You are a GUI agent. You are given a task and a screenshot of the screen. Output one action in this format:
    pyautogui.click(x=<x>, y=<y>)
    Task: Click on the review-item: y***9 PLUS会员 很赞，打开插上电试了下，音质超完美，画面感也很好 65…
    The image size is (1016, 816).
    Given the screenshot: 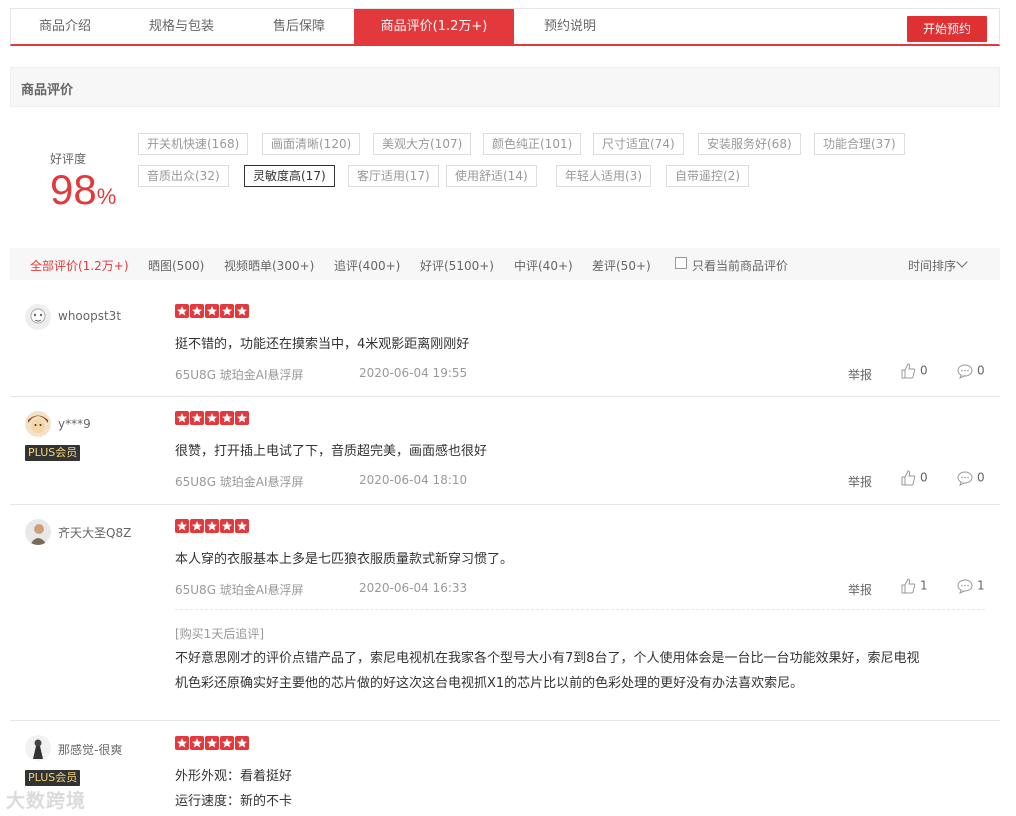 What is the action you would take?
    pyautogui.click(x=505, y=451)
    